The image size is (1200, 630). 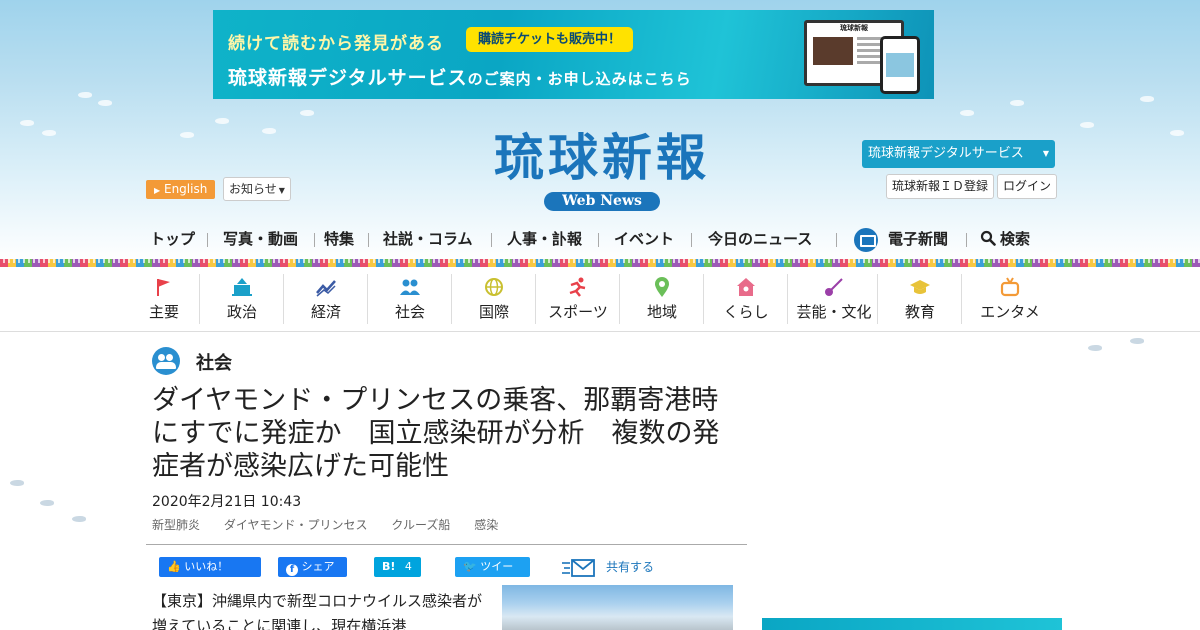 What do you see at coordinates (1010, 312) in the screenshot?
I see `category-label: エンタメ` at bounding box center [1010, 312].